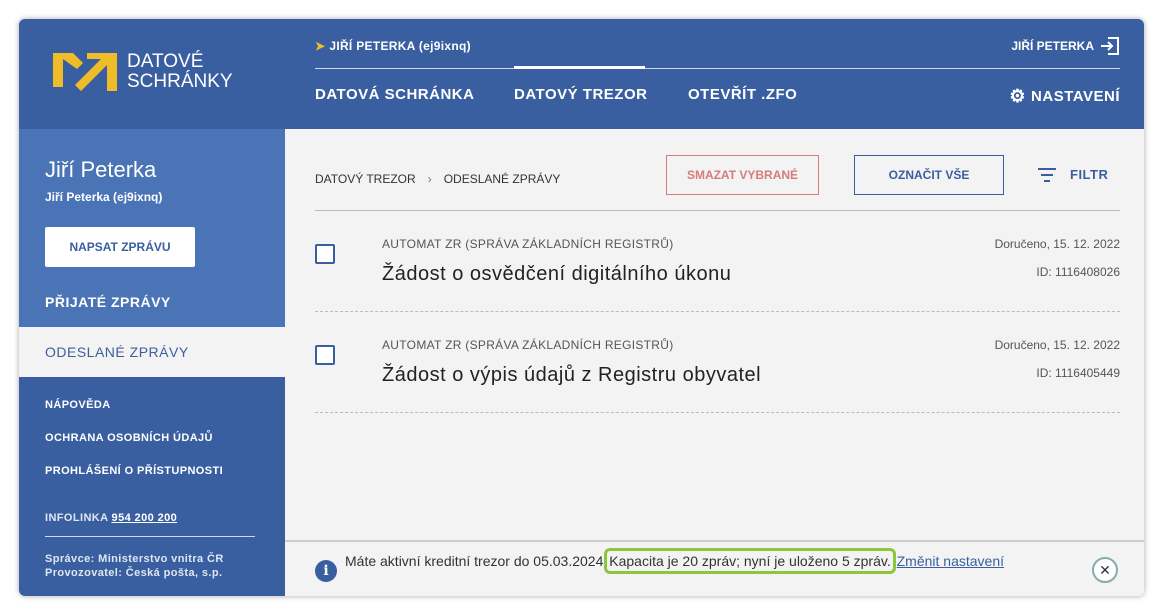 The height and width of the screenshot is (613, 1163). What do you see at coordinates (101, 169) in the screenshot?
I see `user-name: Jiří Peterka` at bounding box center [101, 169].